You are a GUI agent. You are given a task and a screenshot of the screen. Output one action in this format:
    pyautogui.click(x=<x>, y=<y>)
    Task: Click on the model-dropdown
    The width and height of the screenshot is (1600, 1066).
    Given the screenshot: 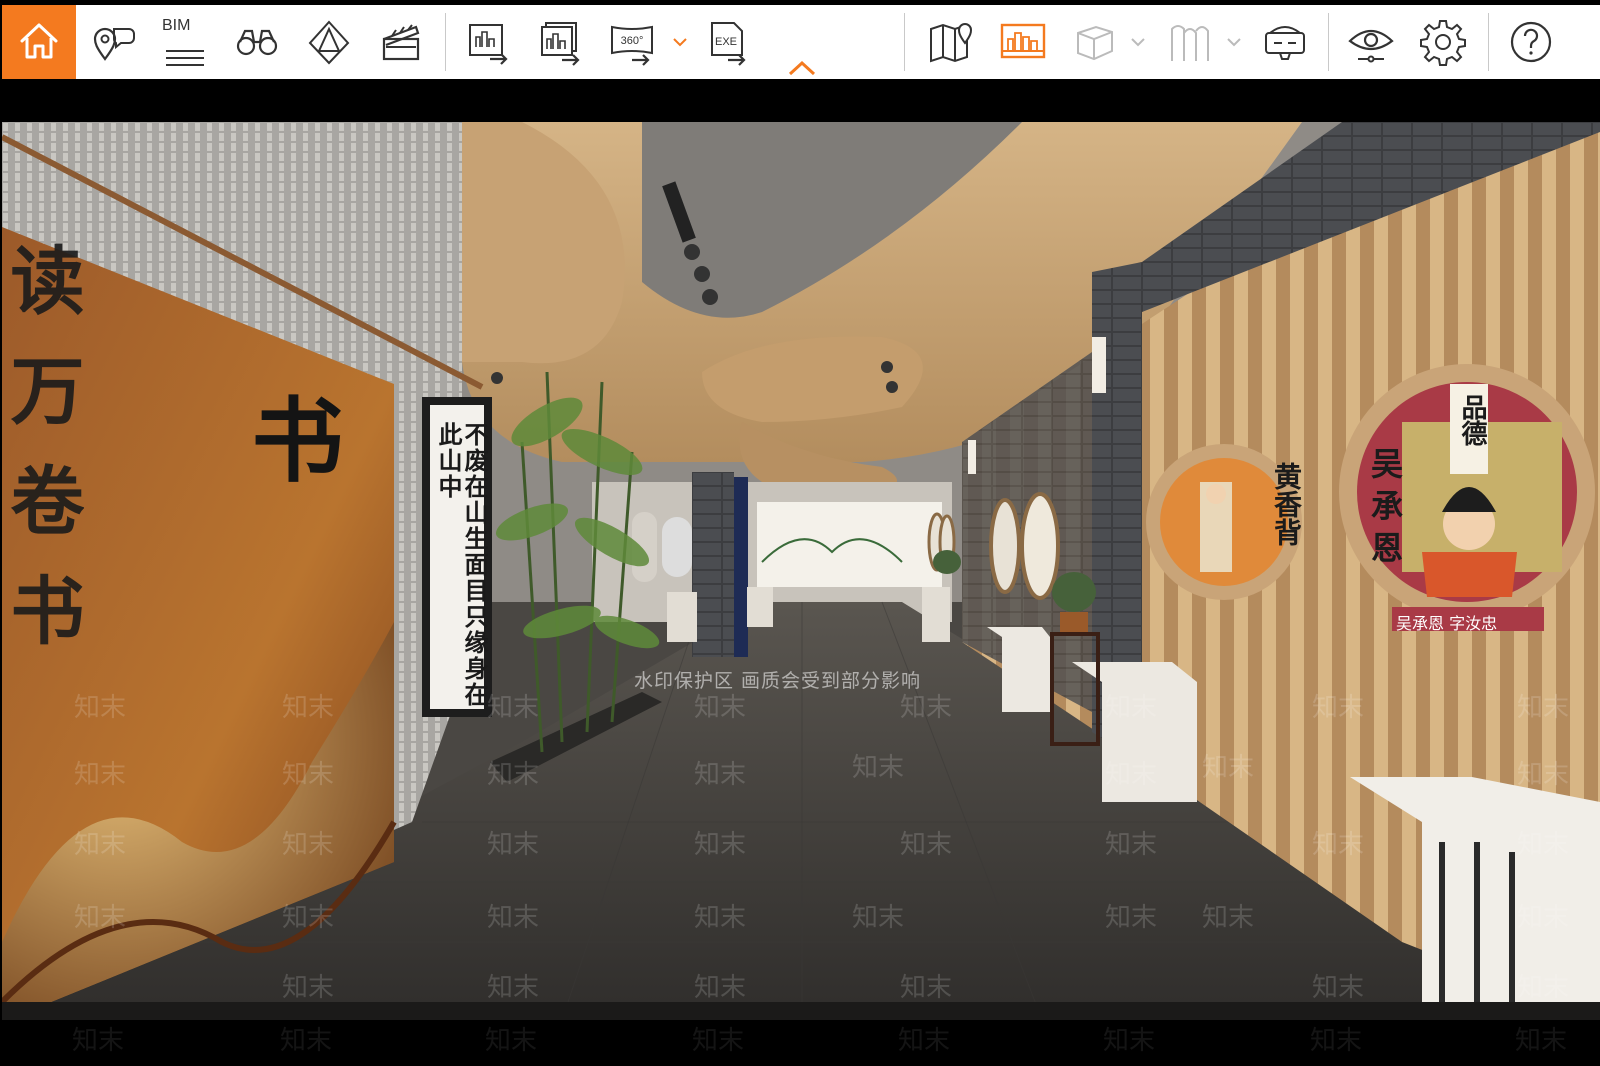 What is the action you would take?
    pyautogui.click(x=1138, y=42)
    